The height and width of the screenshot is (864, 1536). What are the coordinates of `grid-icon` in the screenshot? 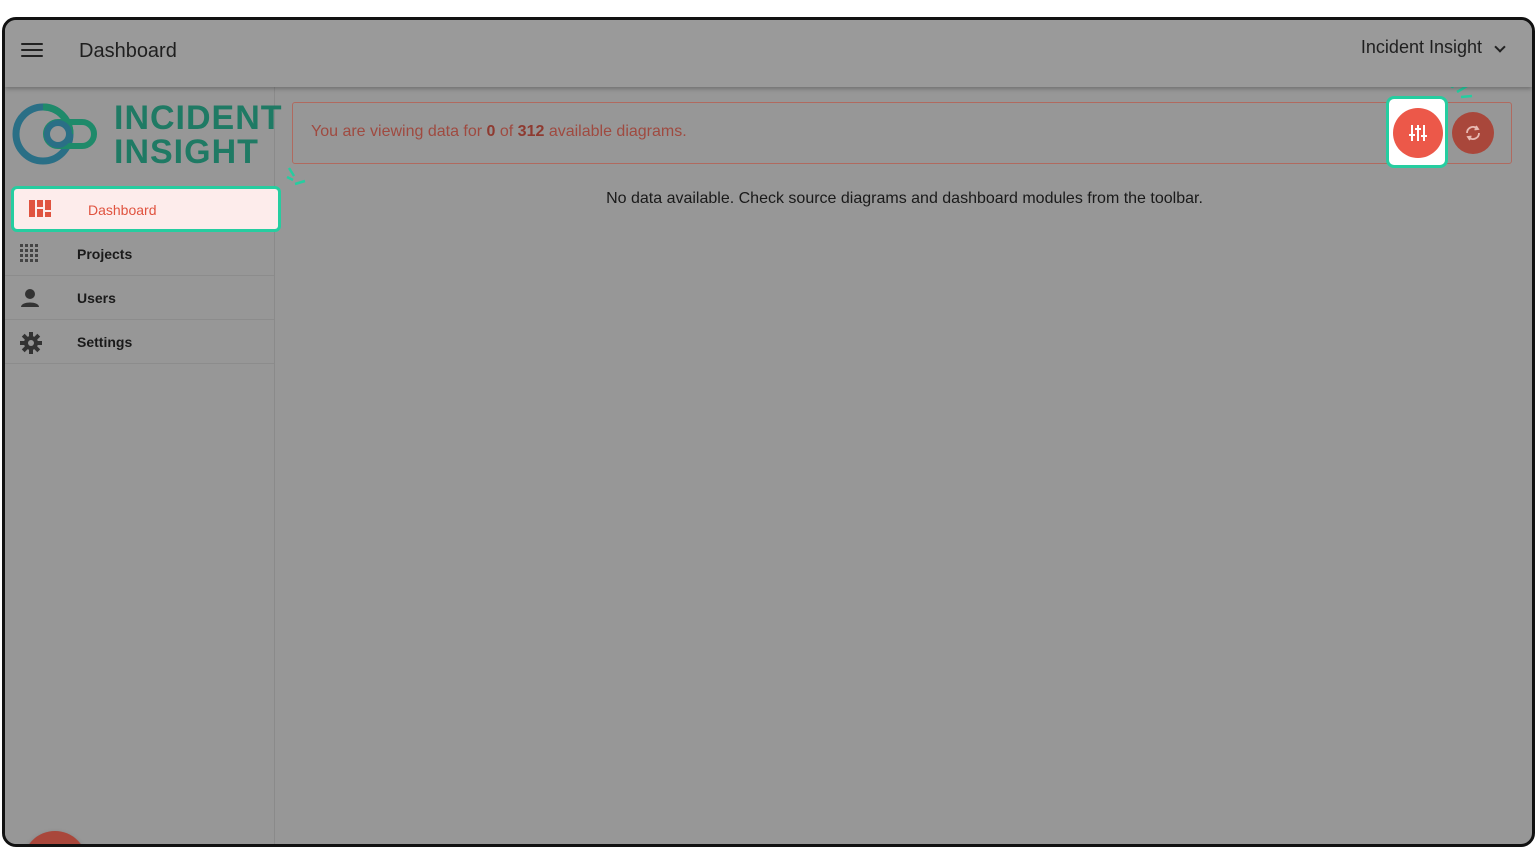 It's located at (30, 256).